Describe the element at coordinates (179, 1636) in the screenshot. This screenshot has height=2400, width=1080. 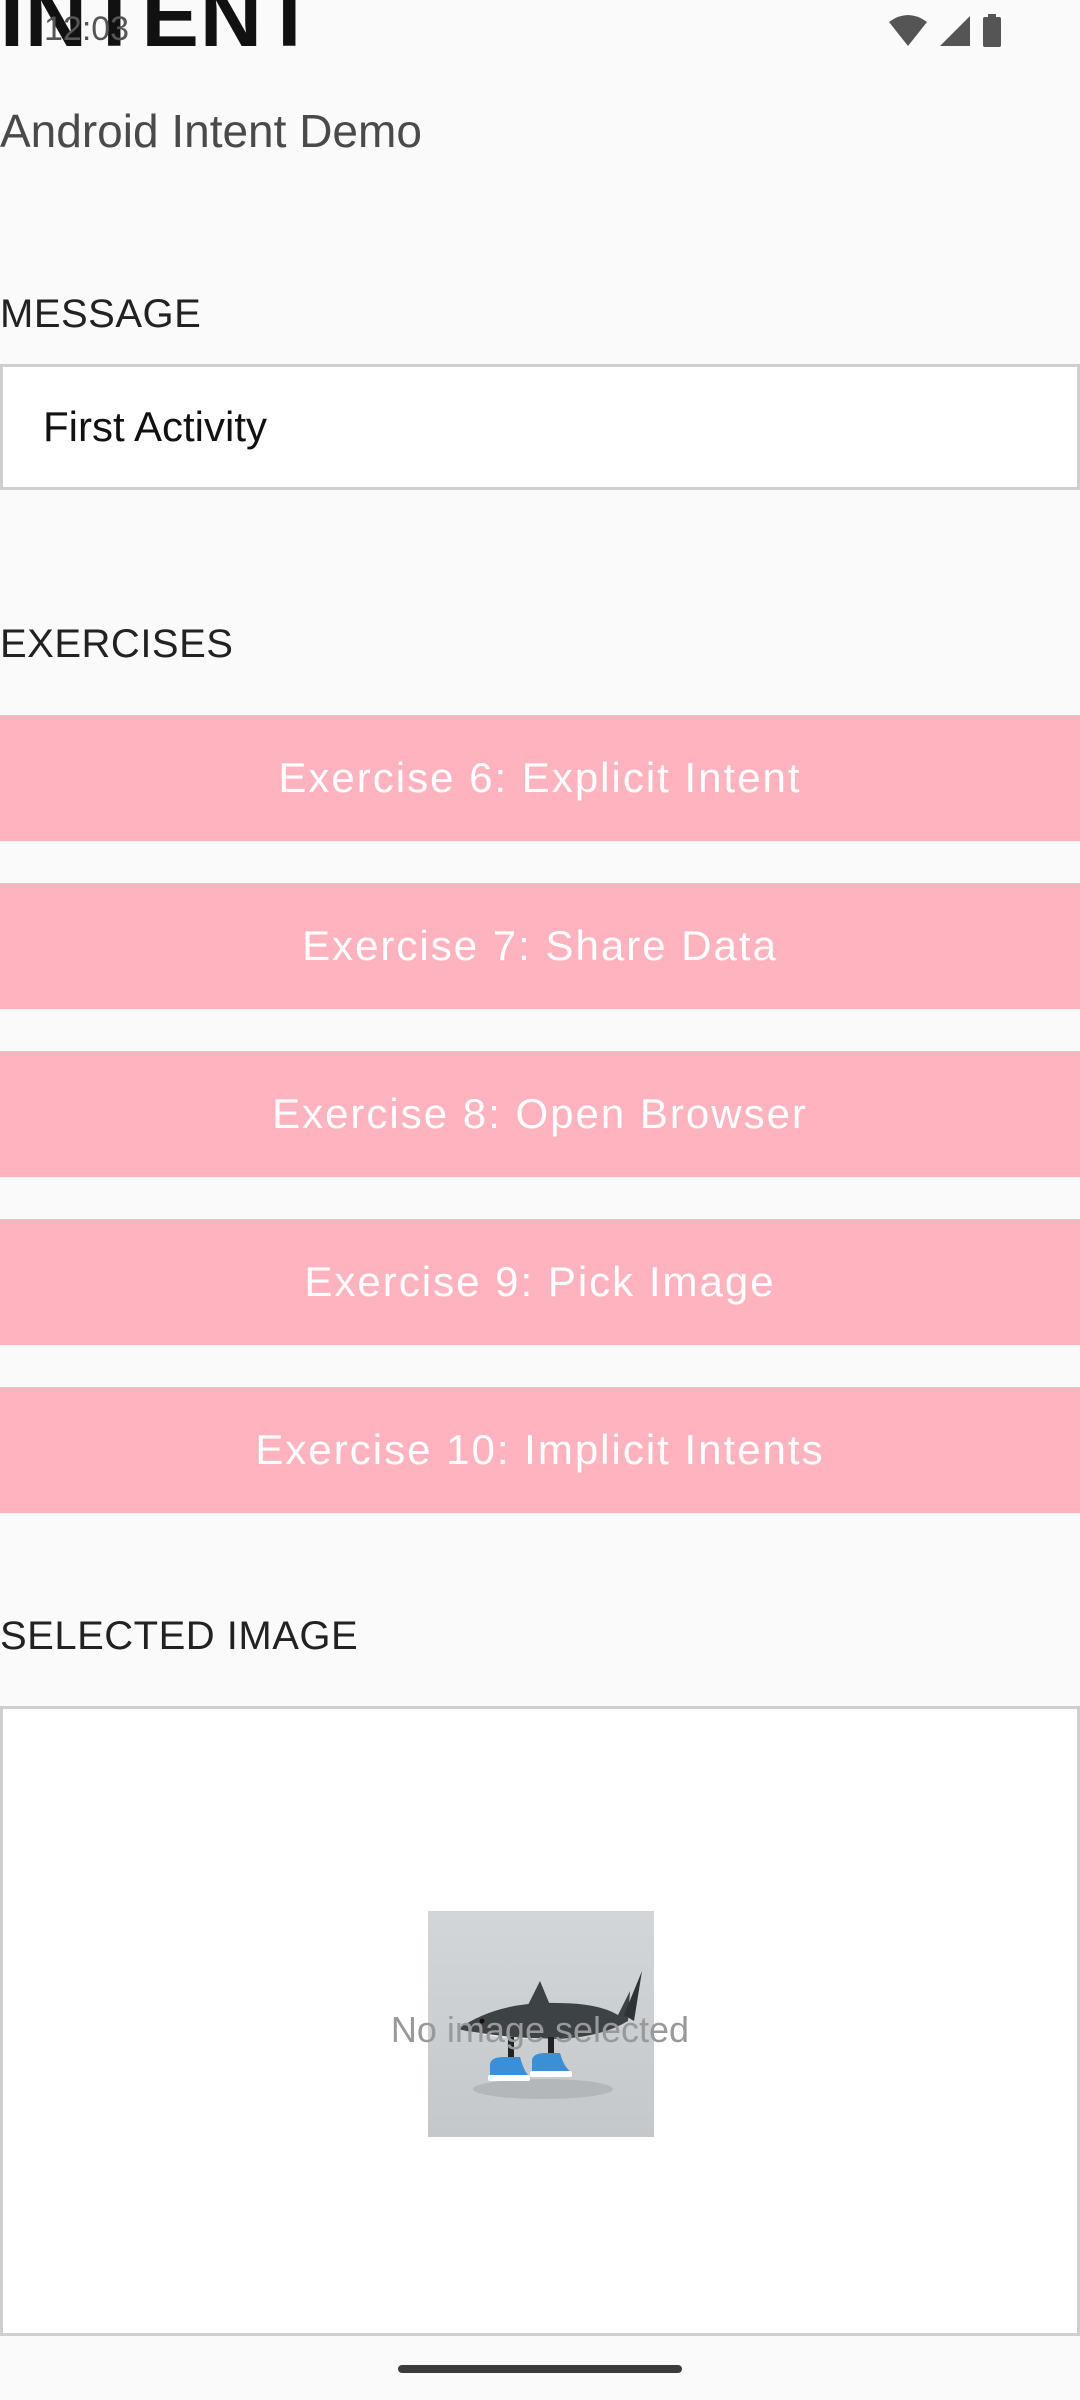
I see `selected-image-section-label: SELECTED IMAGE` at that location.